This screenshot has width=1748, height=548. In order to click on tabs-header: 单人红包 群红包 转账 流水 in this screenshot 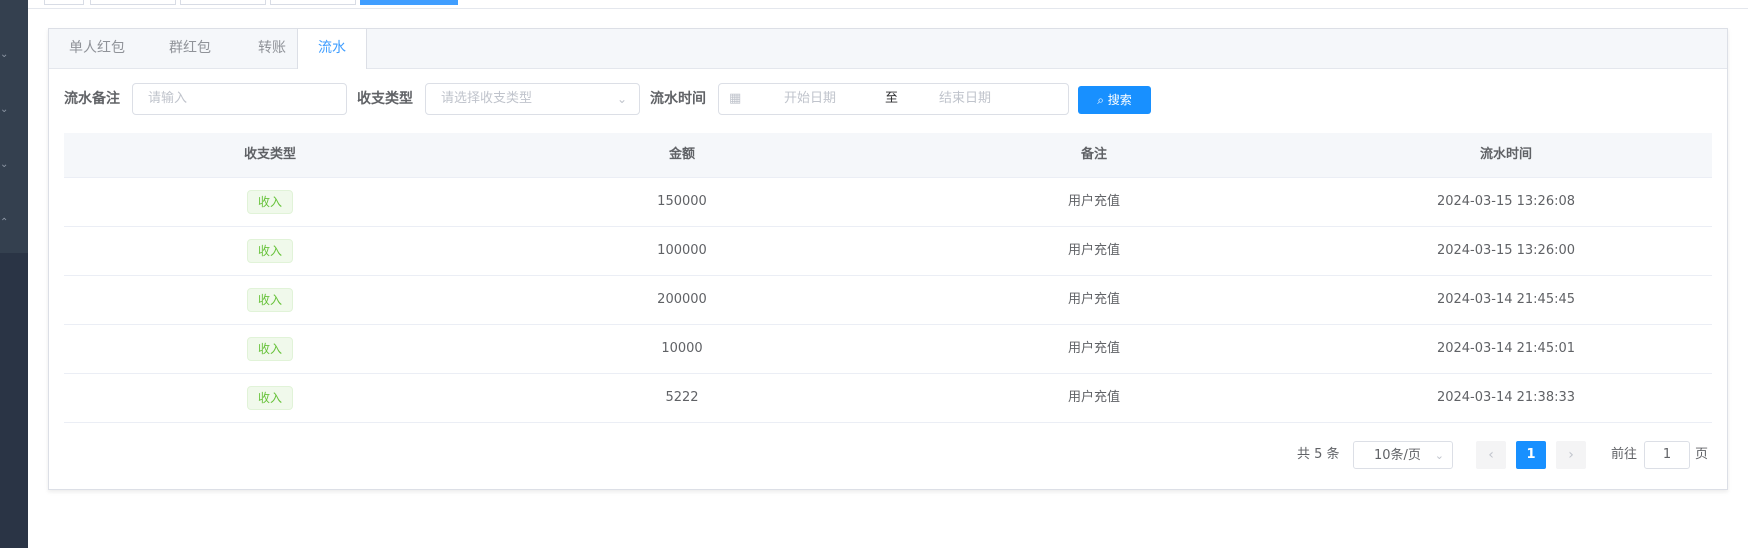, I will do `click(888, 49)`.